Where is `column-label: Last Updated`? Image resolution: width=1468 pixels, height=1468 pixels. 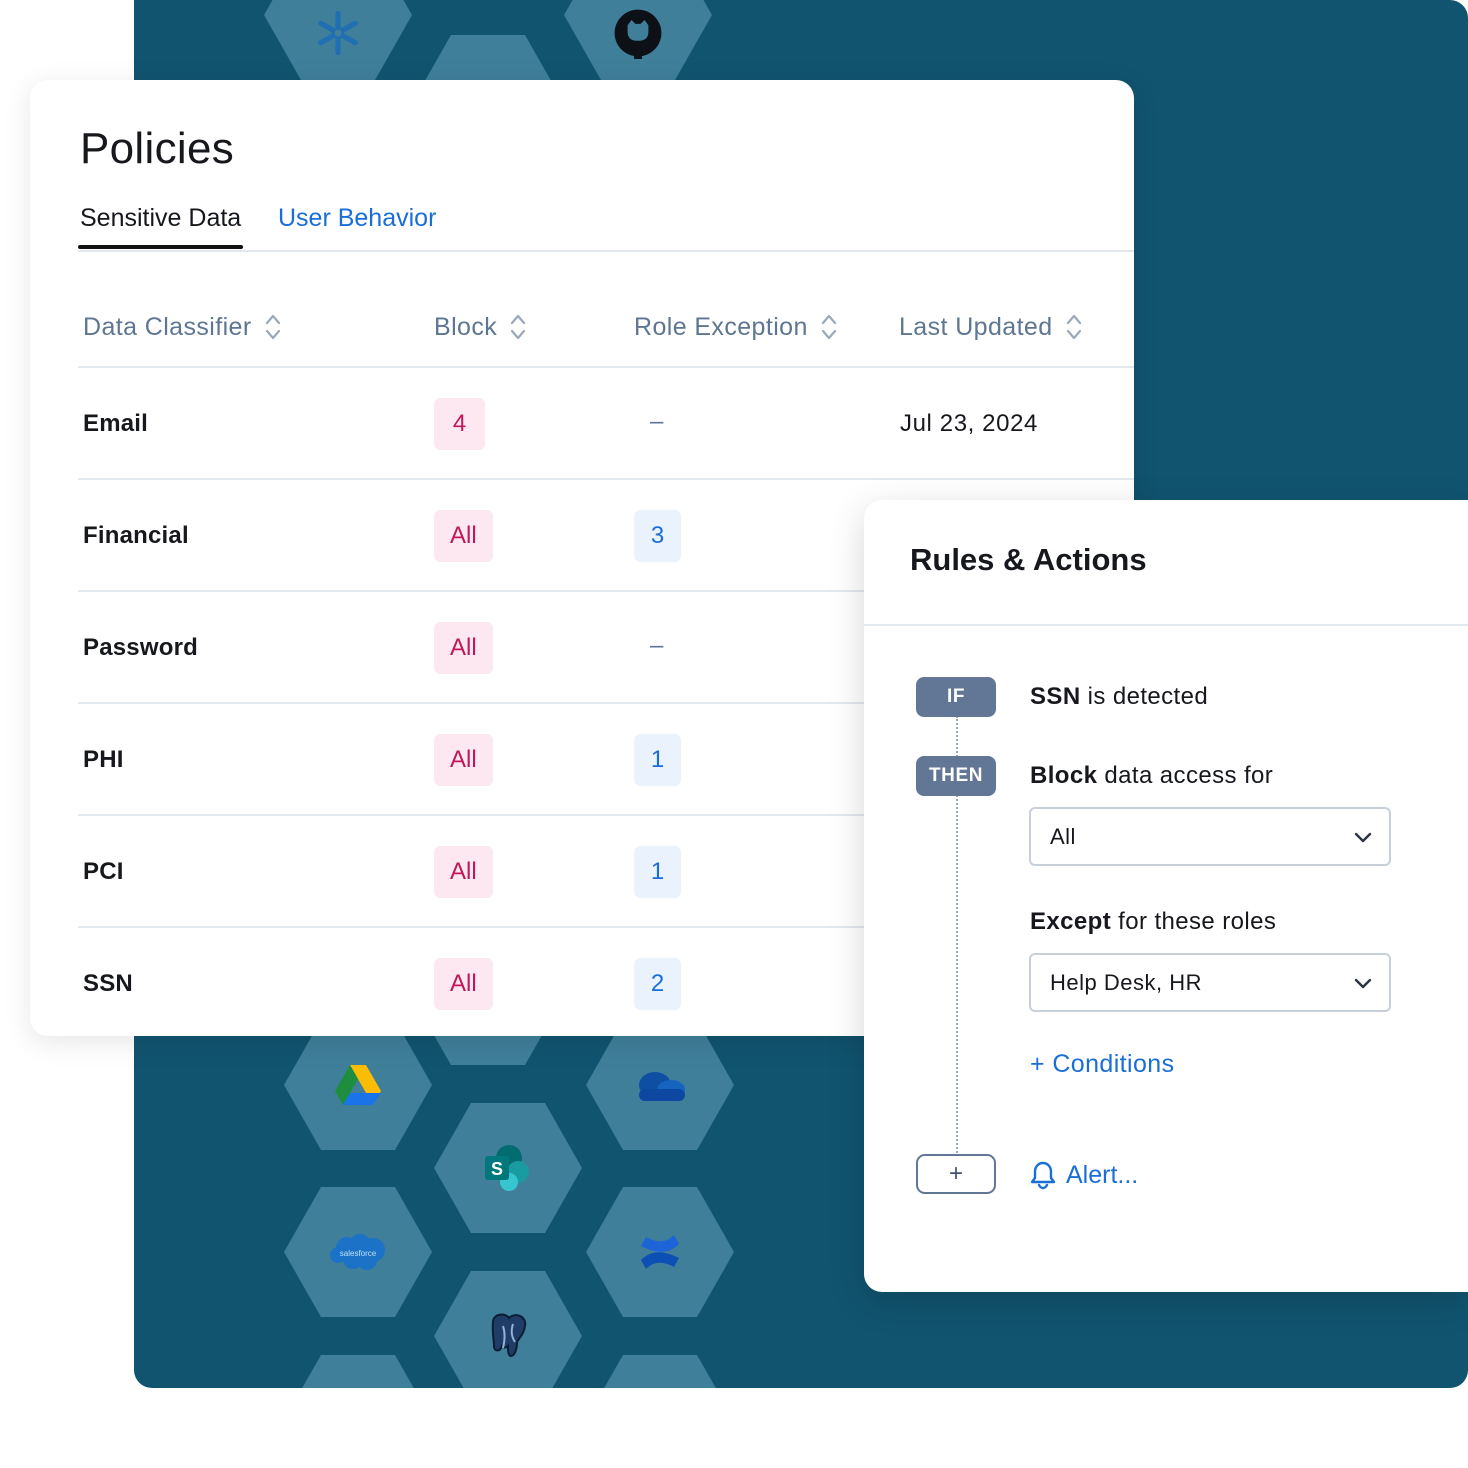
column-label: Last Updated is located at coordinates (976, 326).